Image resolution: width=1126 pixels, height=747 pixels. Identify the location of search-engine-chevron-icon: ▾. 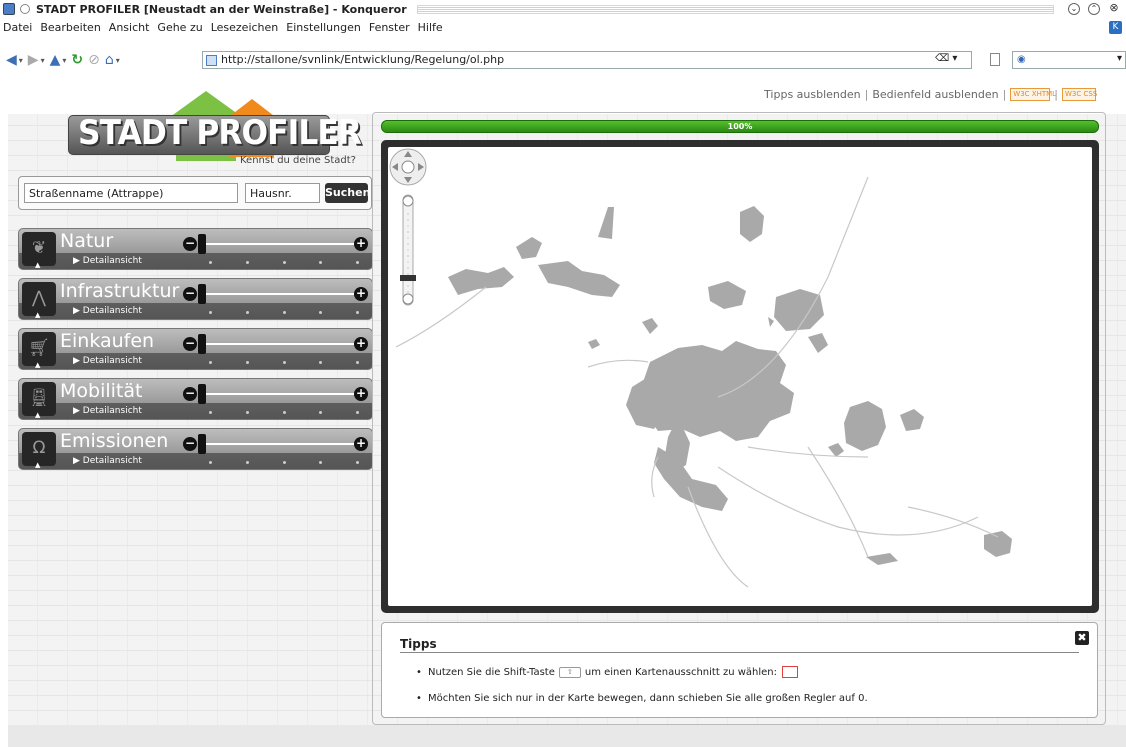
(1119, 58).